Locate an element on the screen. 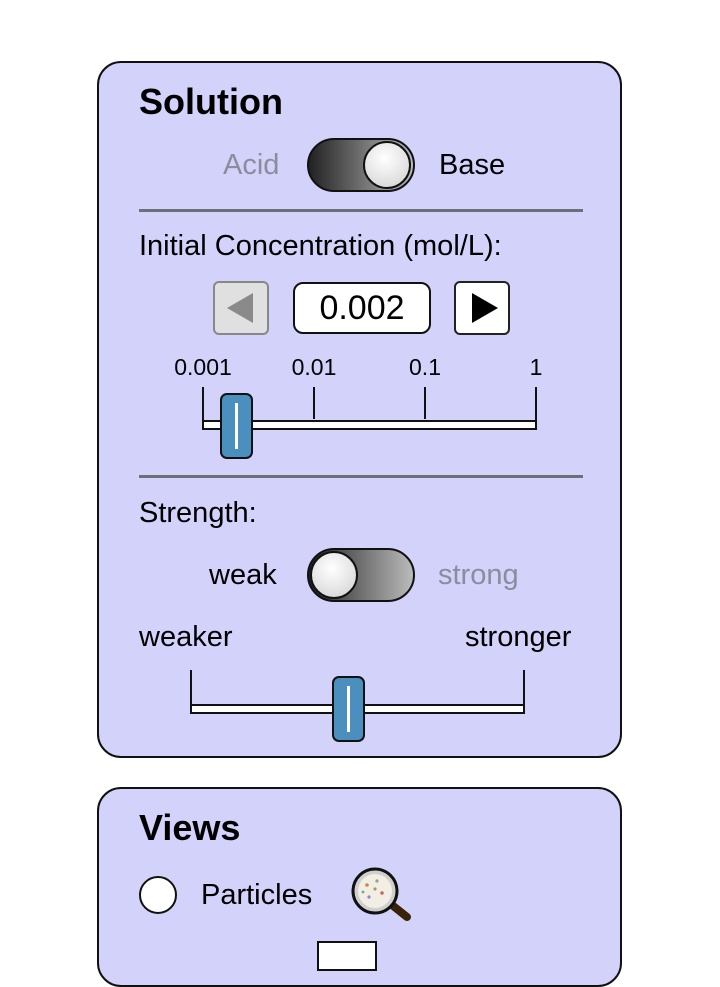 This screenshot has width=720, height=987. decrement-button is located at coordinates (241, 308).